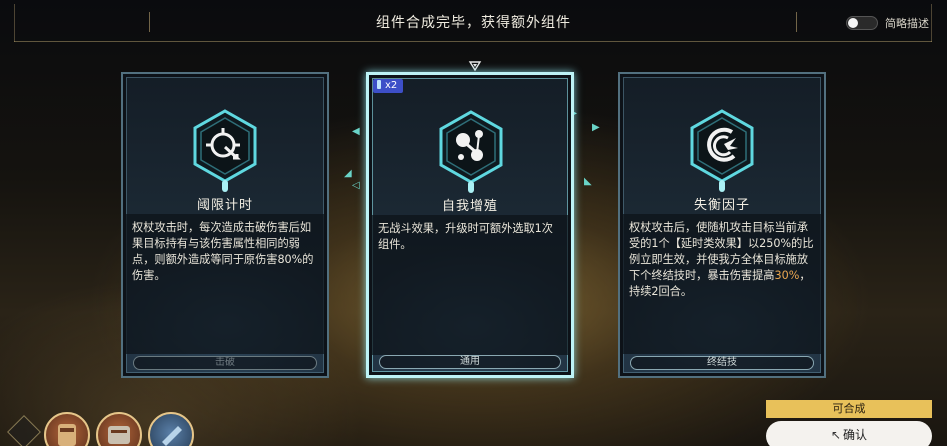 Image resolution: width=947 pixels, height=446 pixels. Describe the element at coordinates (836, 435) in the screenshot. I see `cursor-icon: ↖` at that location.